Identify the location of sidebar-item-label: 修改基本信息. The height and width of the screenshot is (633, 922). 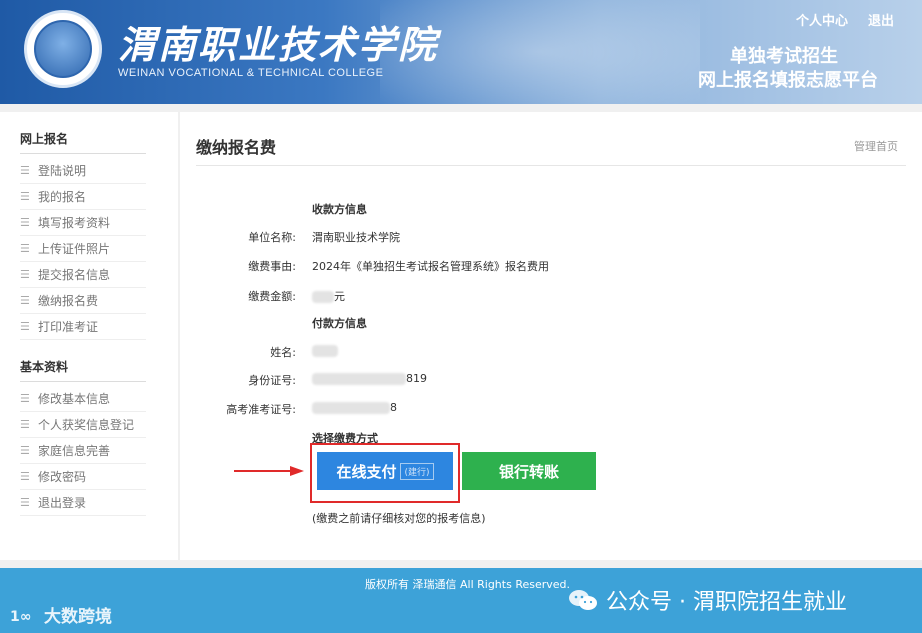
(74, 399).